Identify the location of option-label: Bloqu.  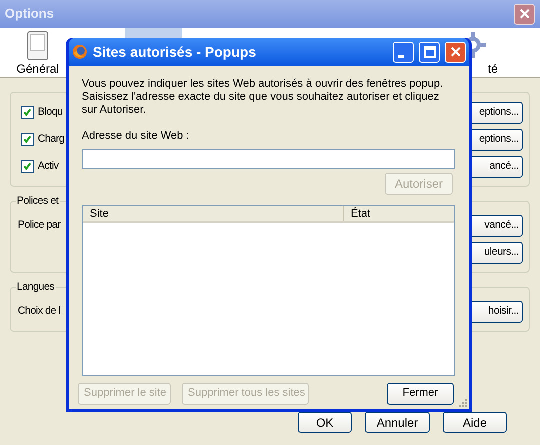
(50, 112).